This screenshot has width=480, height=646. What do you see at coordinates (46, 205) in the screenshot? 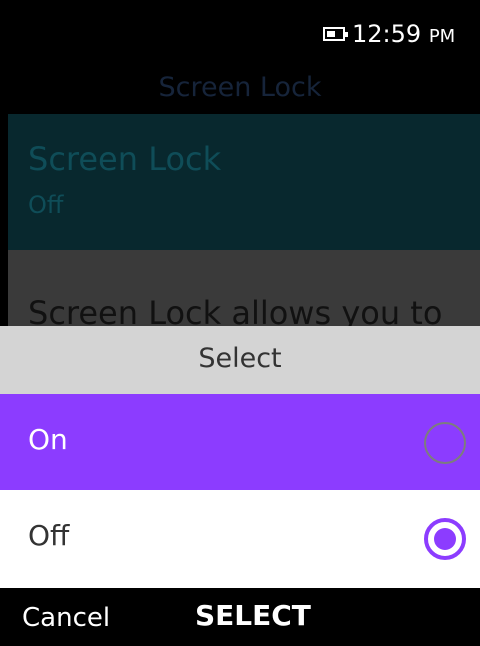
I see `setting-value: Off` at bounding box center [46, 205].